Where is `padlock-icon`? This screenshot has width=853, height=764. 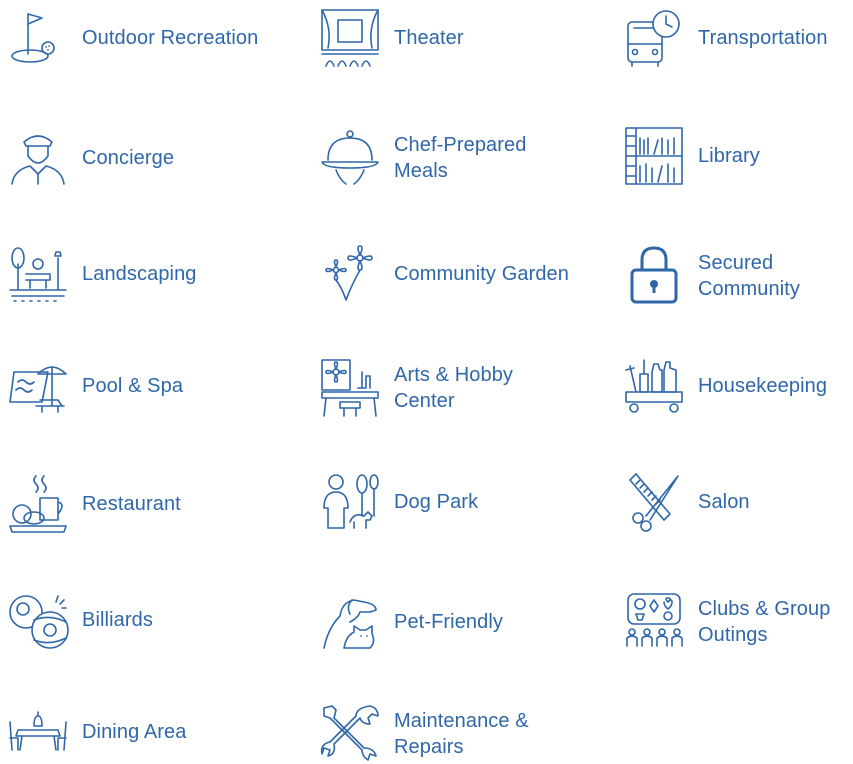 padlock-icon is located at coordinates (654, 276).